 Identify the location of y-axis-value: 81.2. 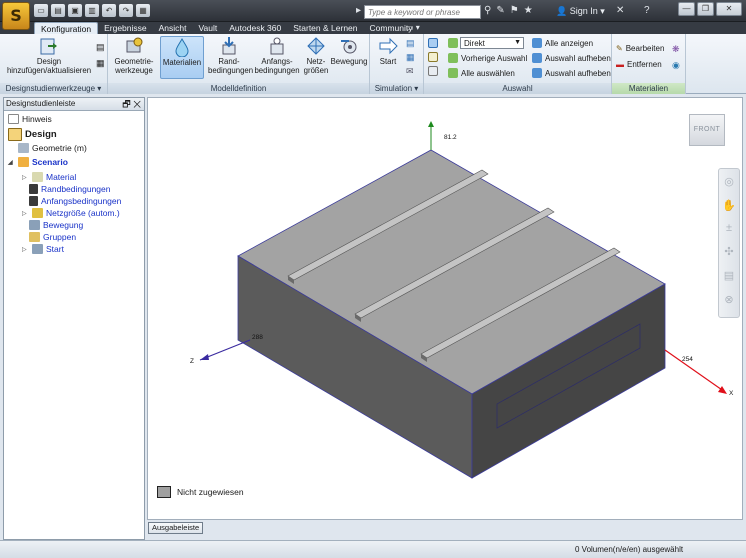
(450, 137).